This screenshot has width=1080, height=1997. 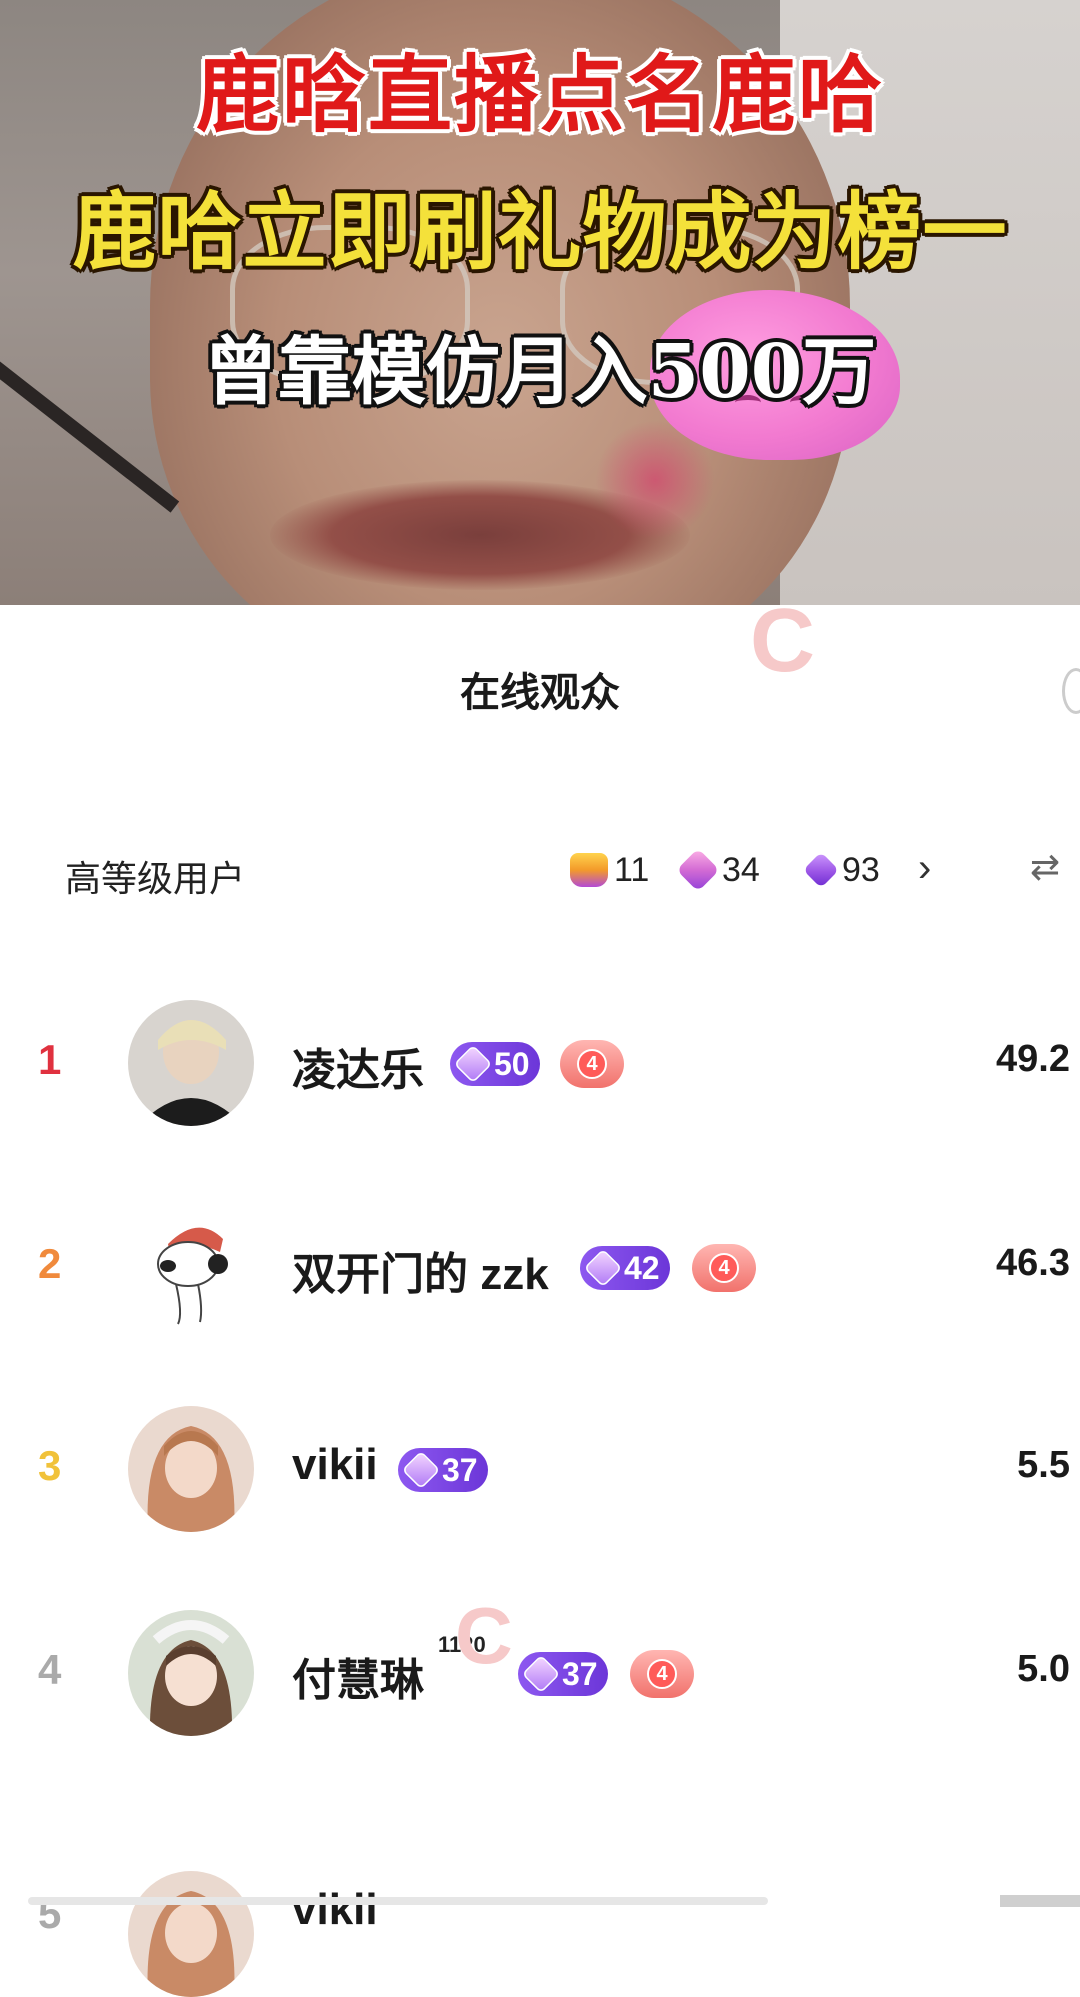 I want to click on contribution-score: 49.2, so click(x=1033, y=1059).